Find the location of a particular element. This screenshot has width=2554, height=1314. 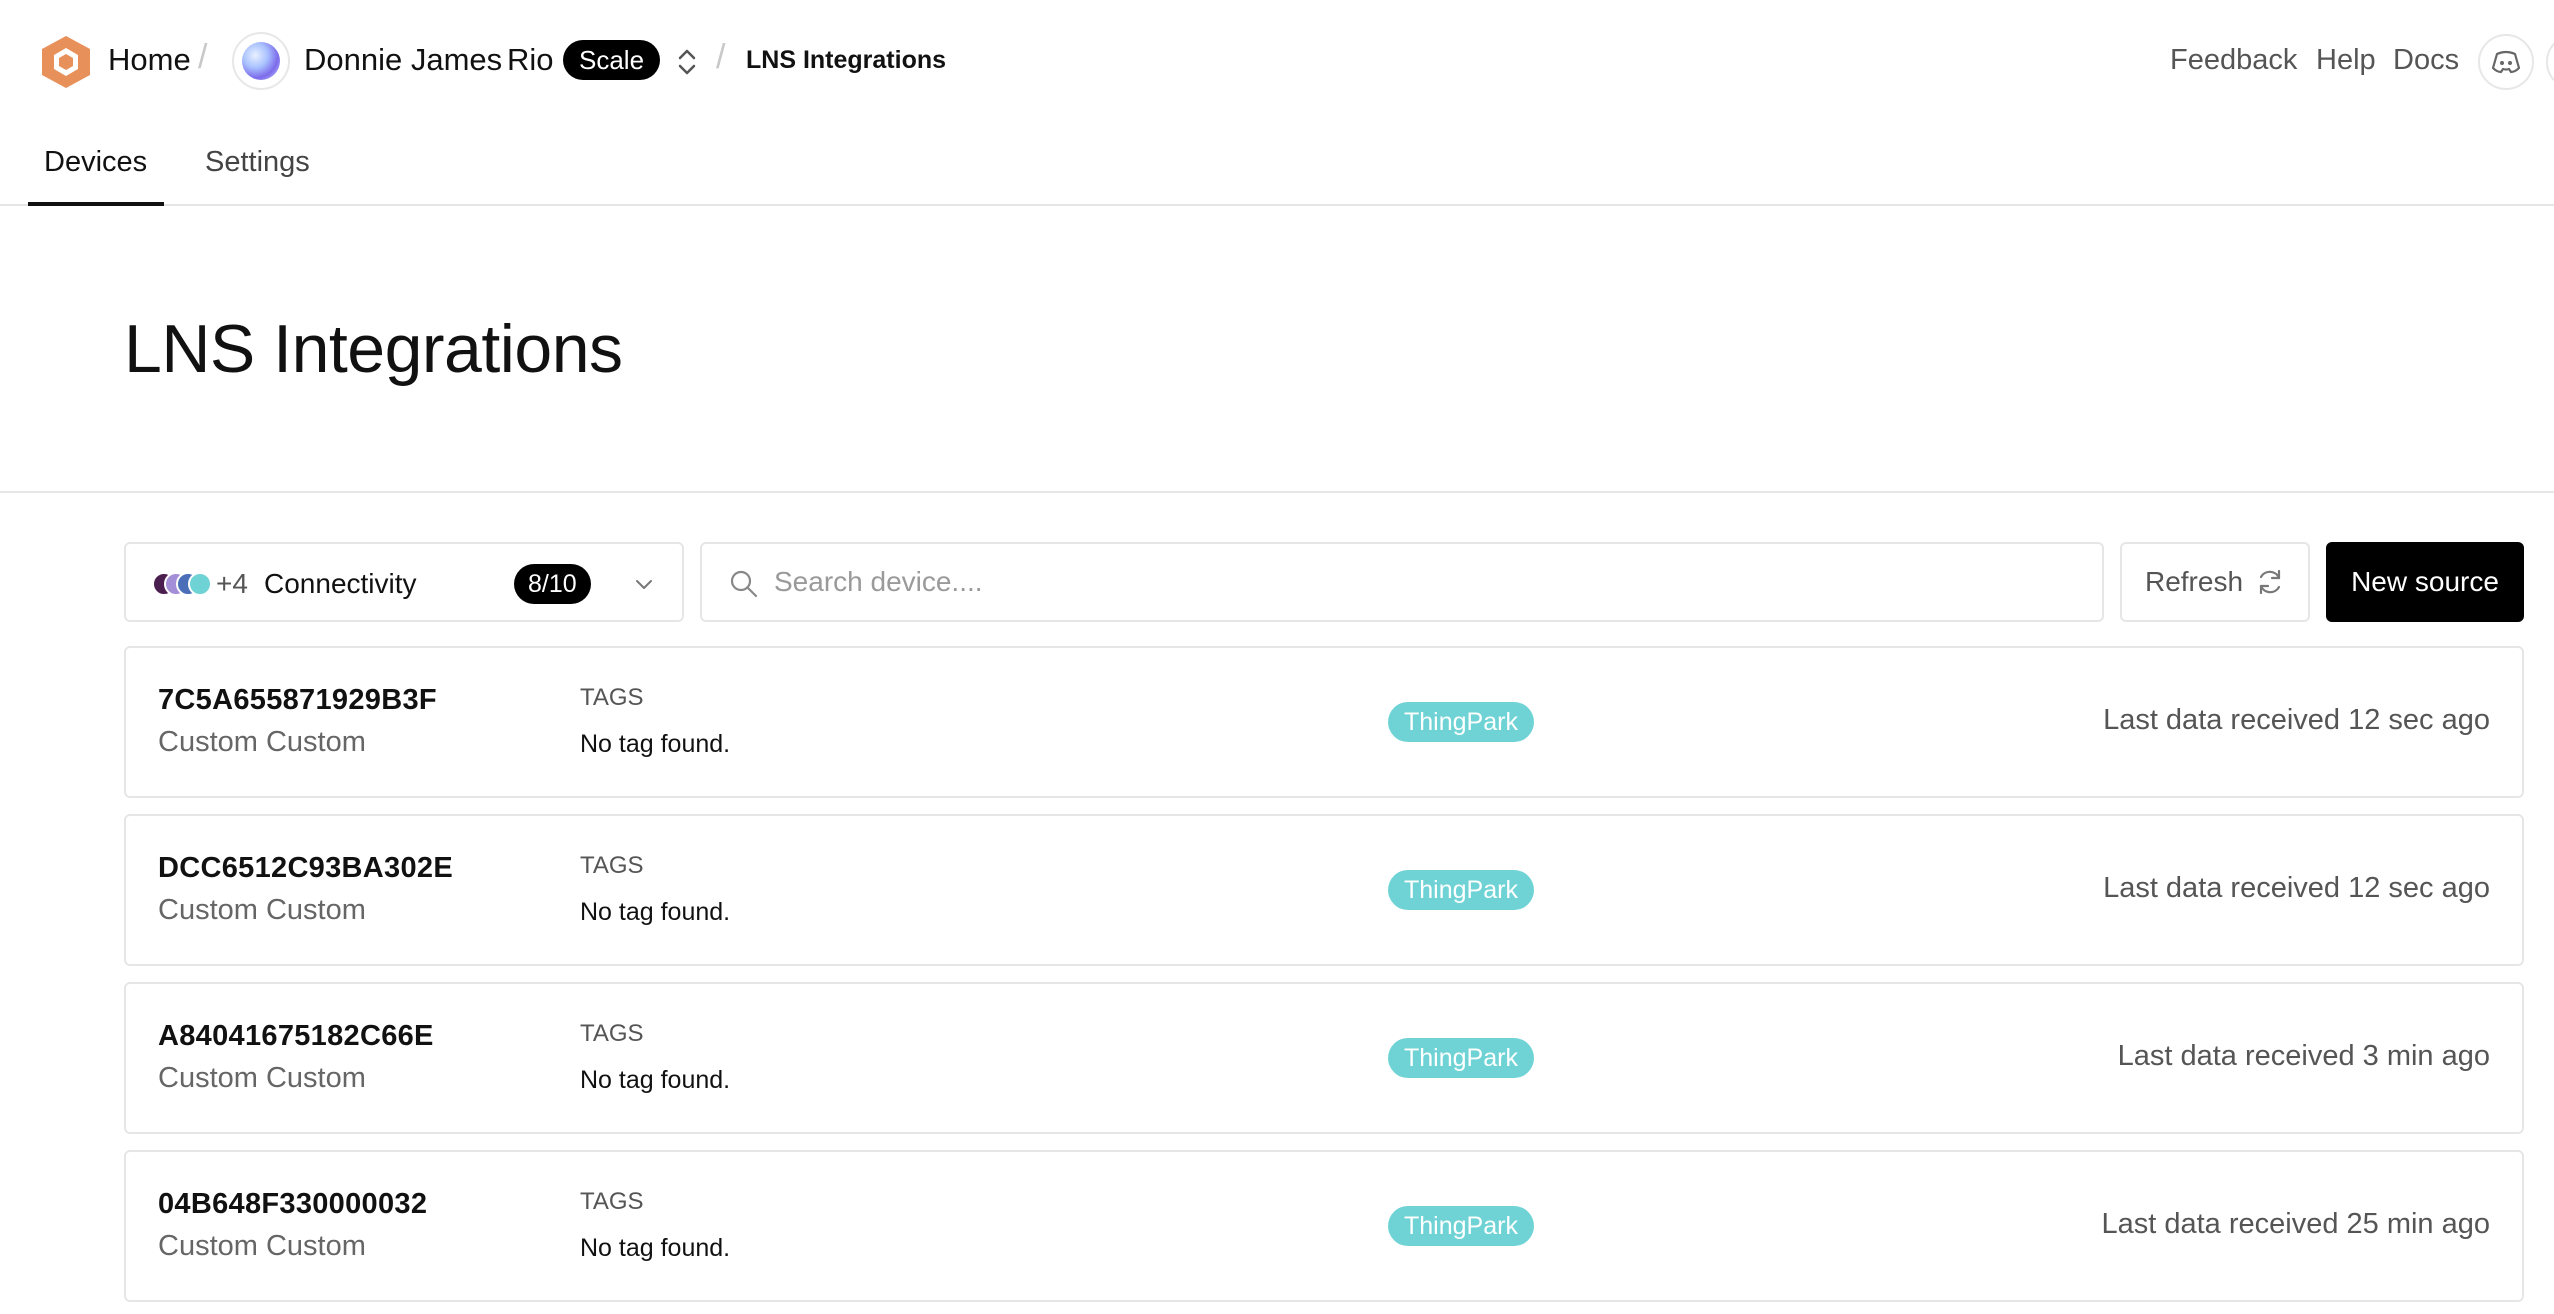

last-data-received: Last data received 25 min ago is located at coordinates (2295, 1224).